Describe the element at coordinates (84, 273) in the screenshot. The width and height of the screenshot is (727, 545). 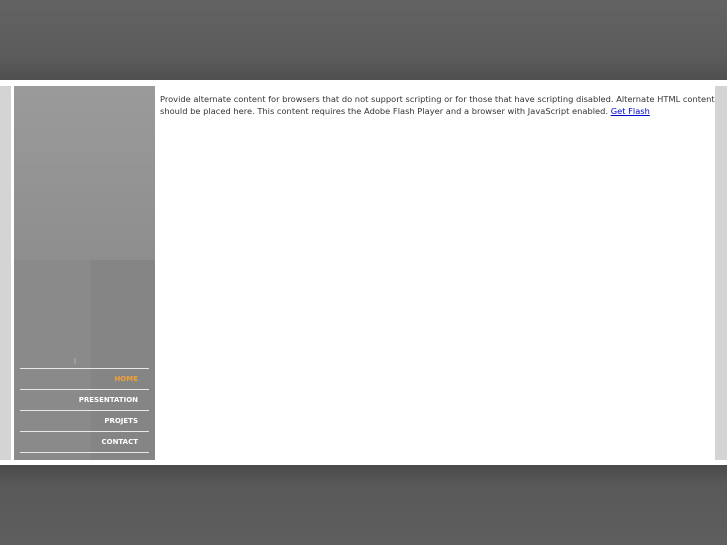
I see `sidebar: HOME PRESENTATION PROJETS CONTACT` at that location.